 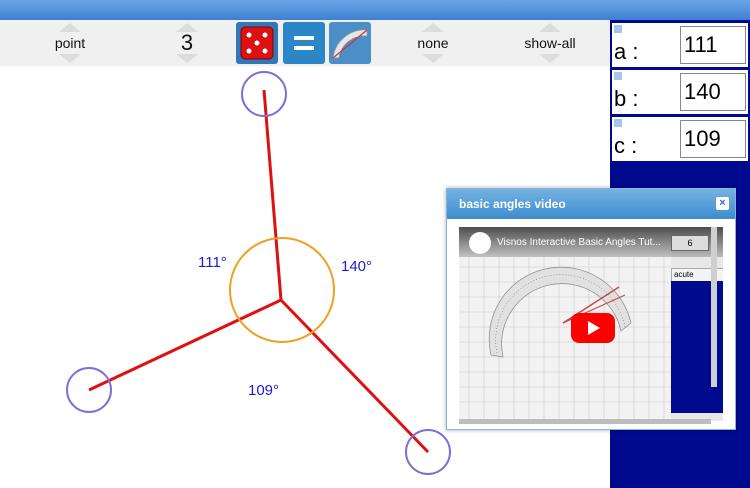 What do you see at coordinates (626, 98) in the screenshot?
I see `value-name: b :` at bounding box center [626, 98].